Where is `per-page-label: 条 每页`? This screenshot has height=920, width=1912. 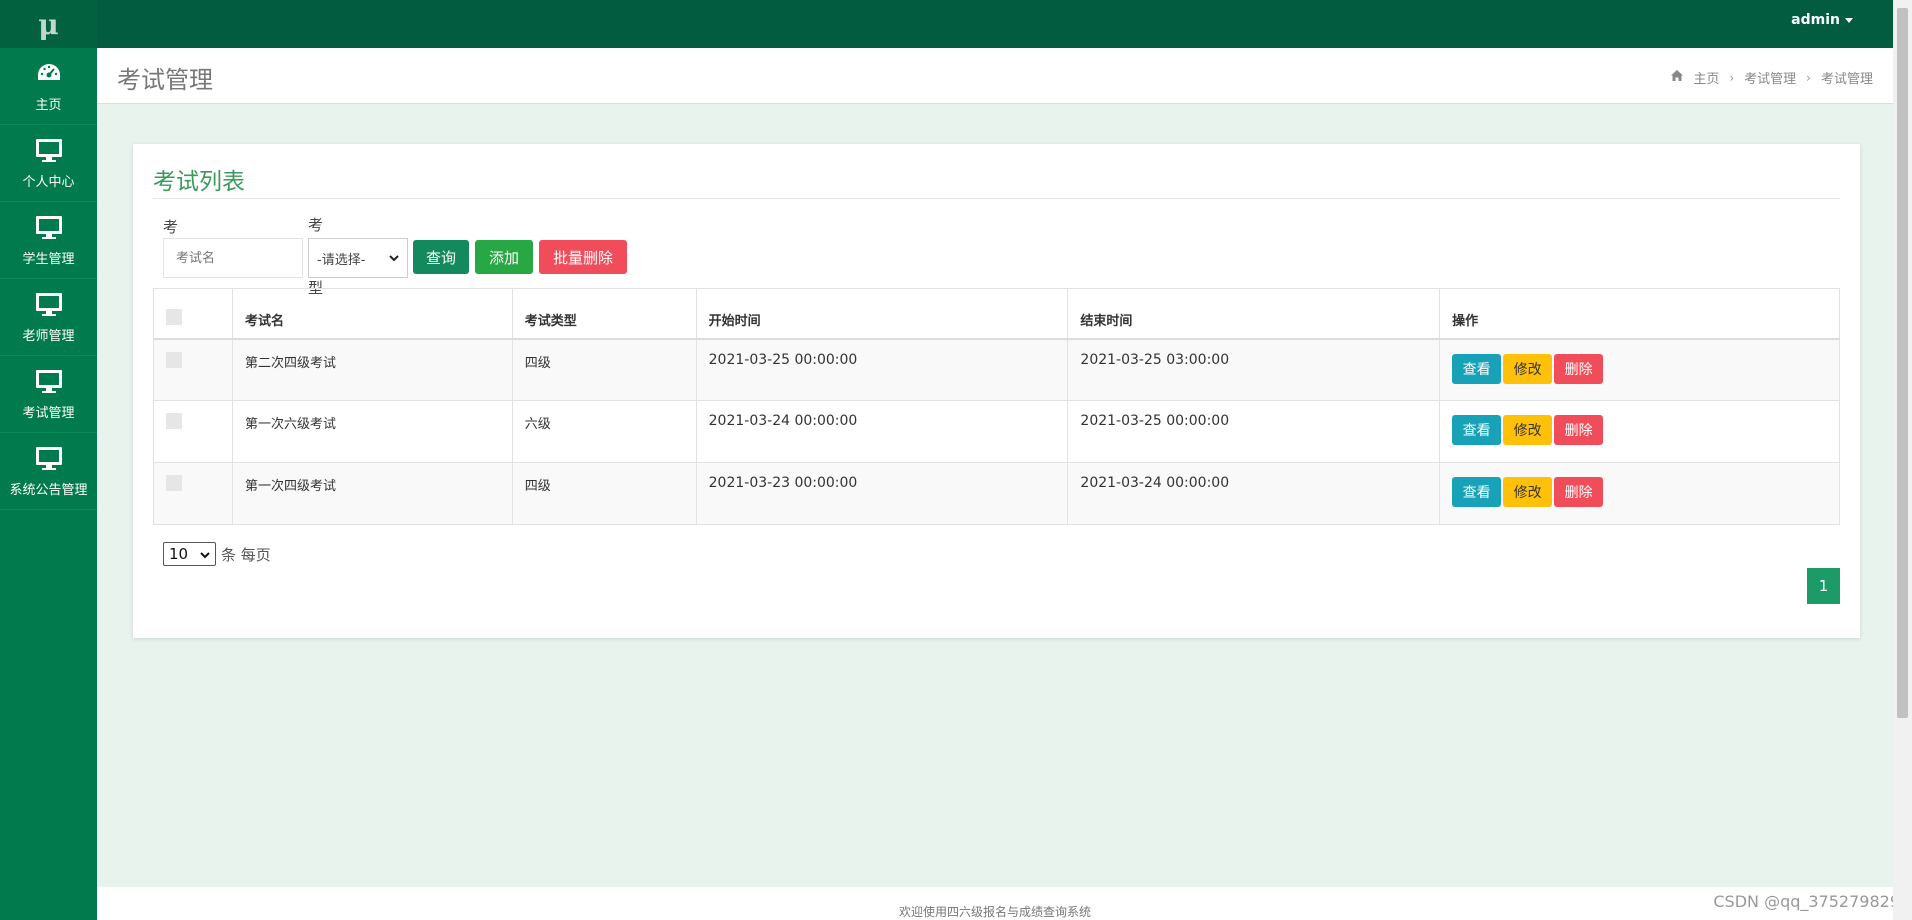
per-page-label: 条 每页 is located at coordinates (246, 554).